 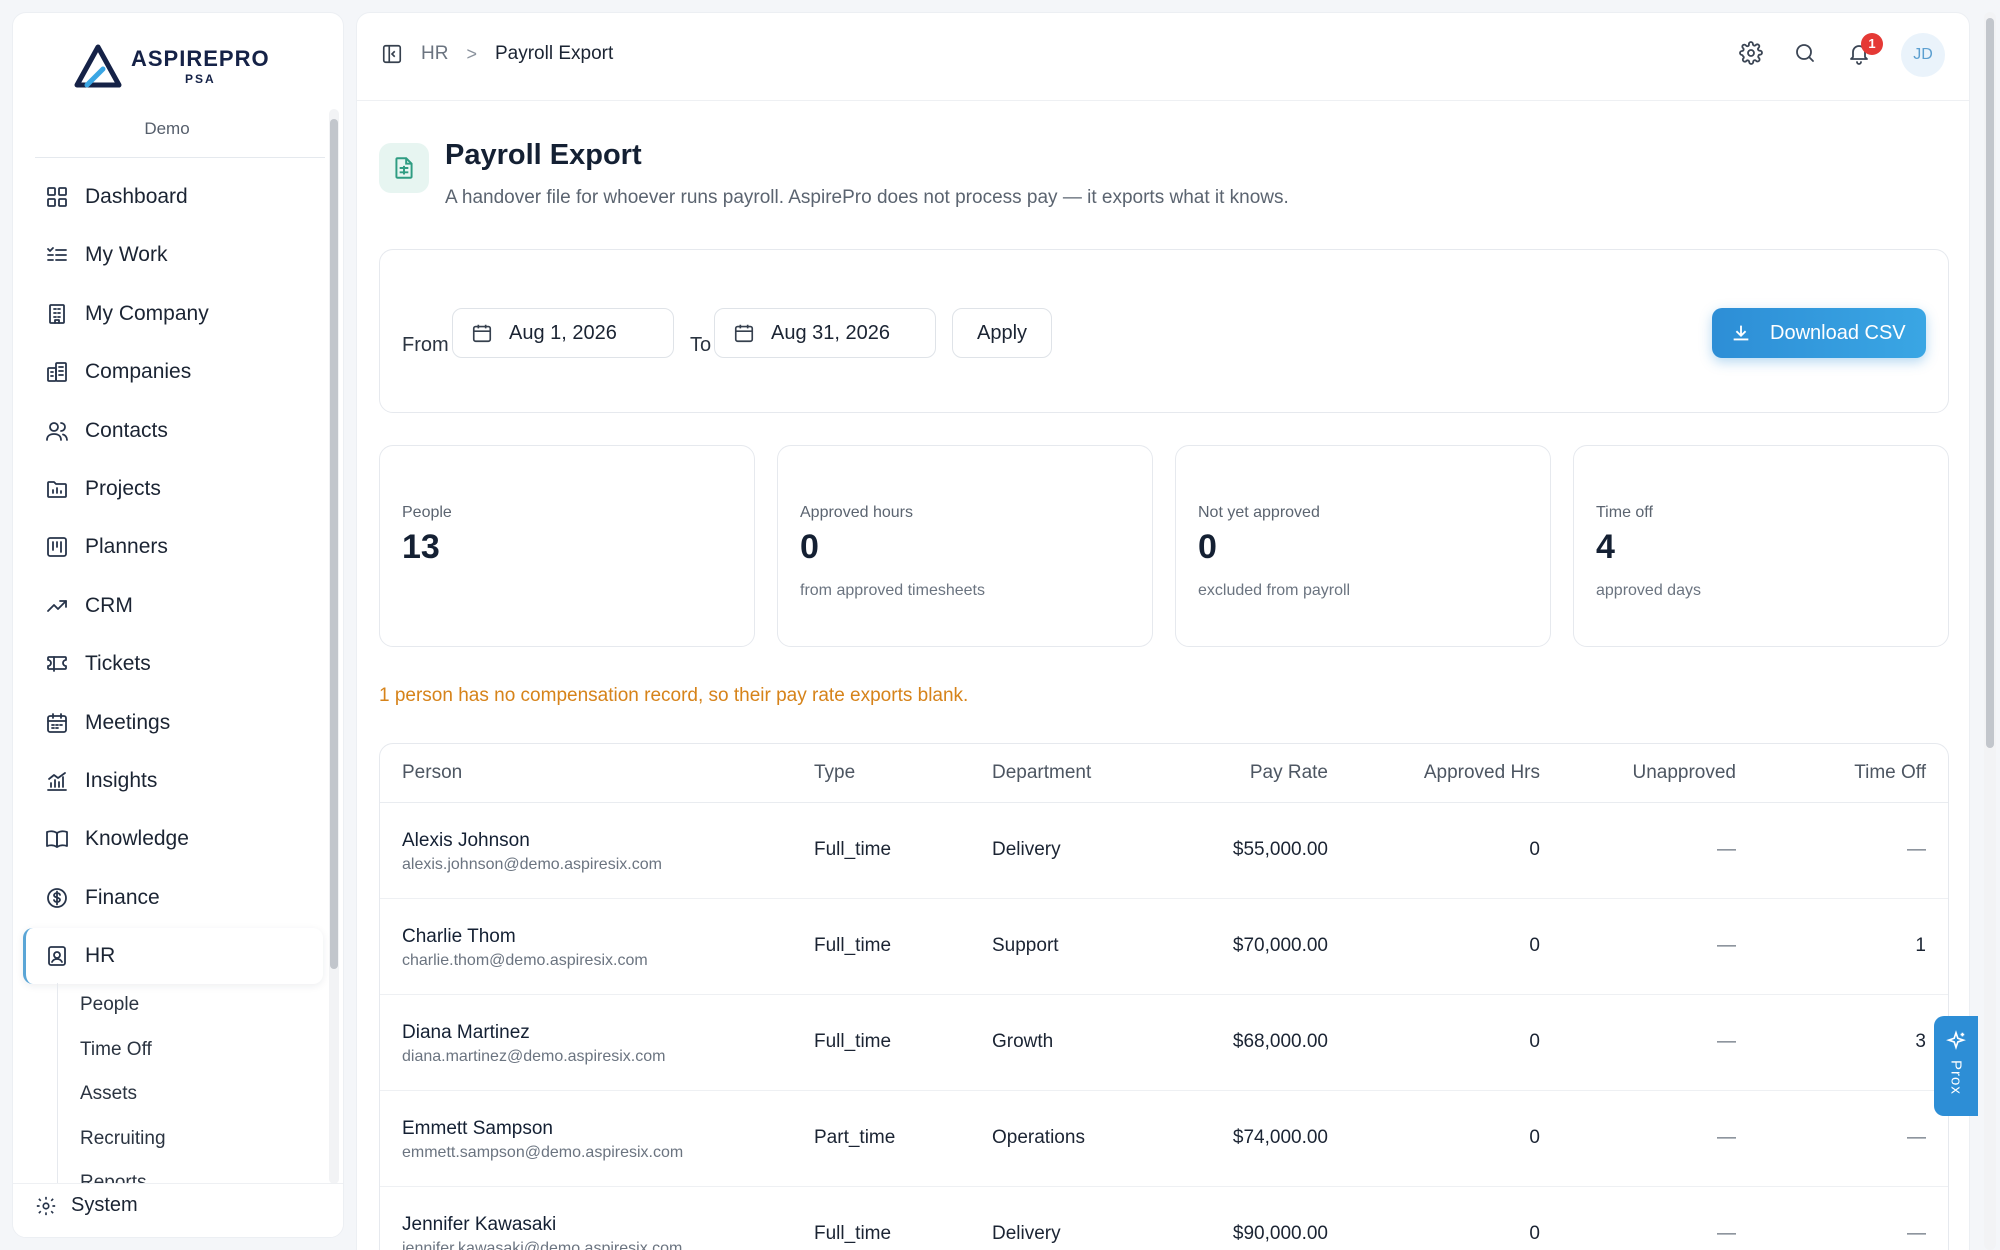 What do you see at coordinates (173, 197) in the screenshot?
I see `nav-dashboard: Dashboard` at bounding box center [173, 197].